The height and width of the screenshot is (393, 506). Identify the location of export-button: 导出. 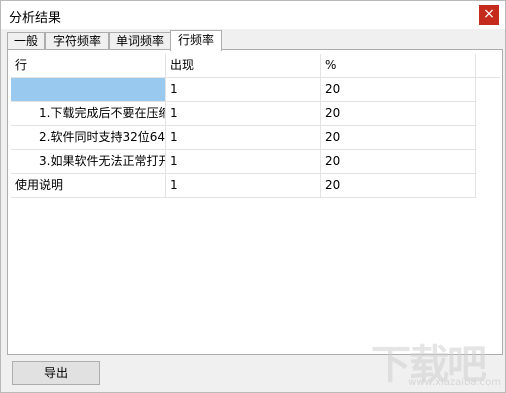
(56, 373).